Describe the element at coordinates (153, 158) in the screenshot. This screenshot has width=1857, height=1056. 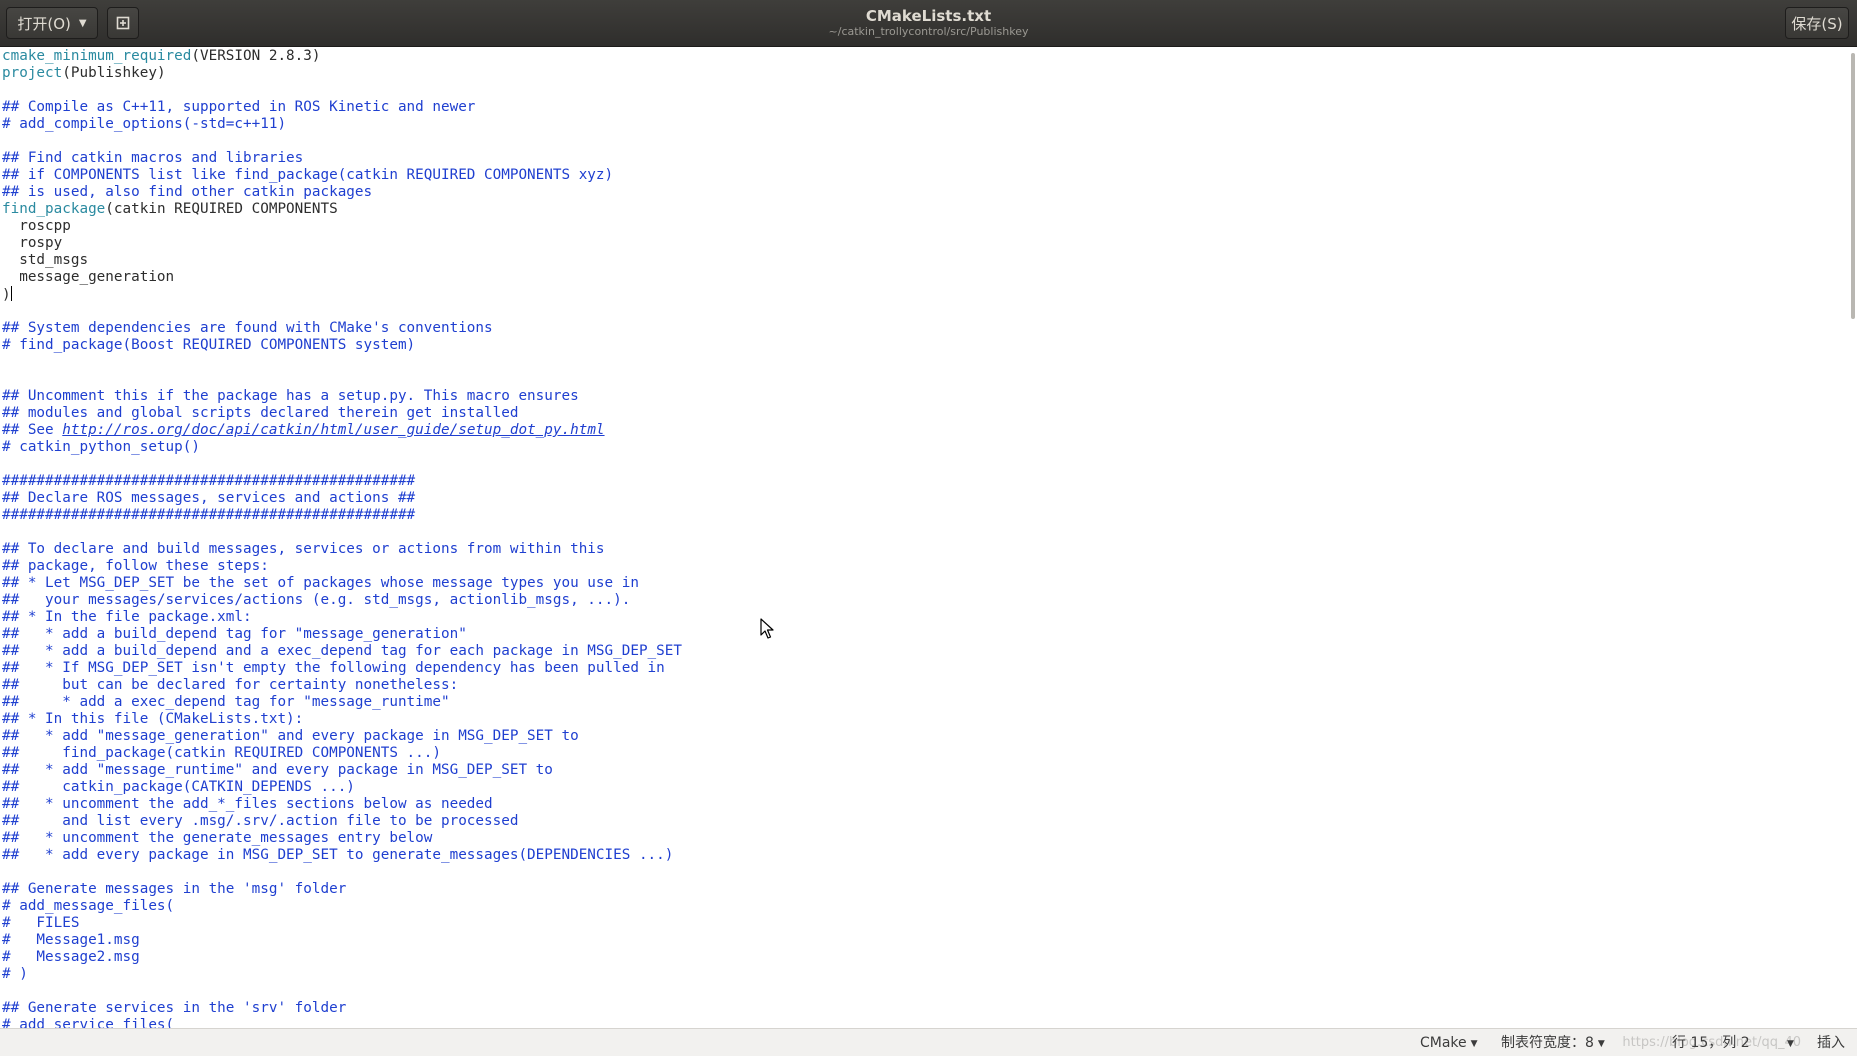
I see `code-token: ## Find catkin macros and libraries` at that location.